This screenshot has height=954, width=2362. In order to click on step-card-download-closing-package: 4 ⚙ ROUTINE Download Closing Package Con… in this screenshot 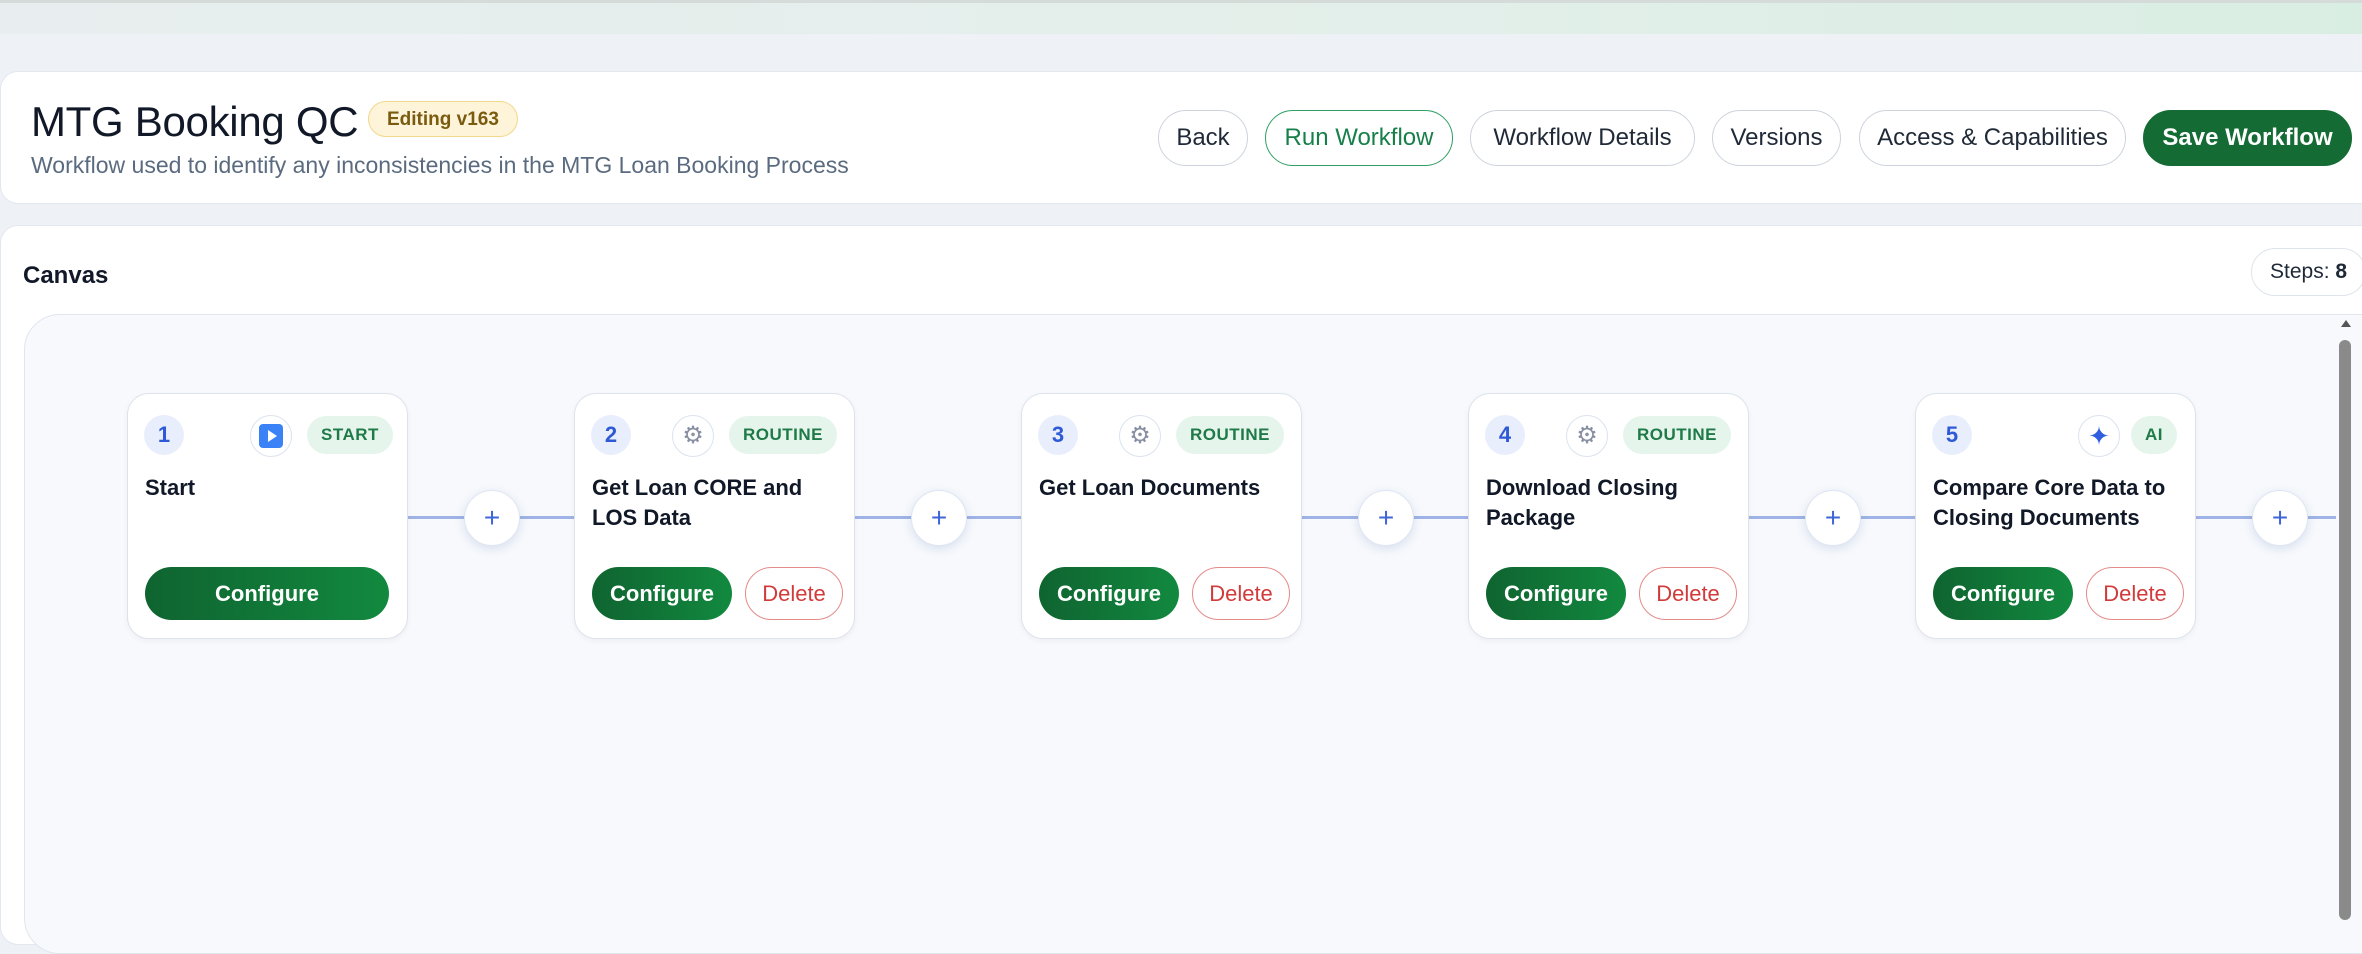, I will do `click(1608, 516)`.